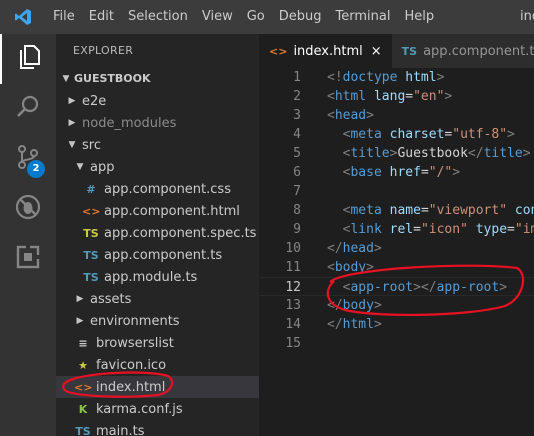 The image size is (534, 436). Describe the element at coordinates (297, 191) in the screenshot. I see `line-number: 7` at that location.